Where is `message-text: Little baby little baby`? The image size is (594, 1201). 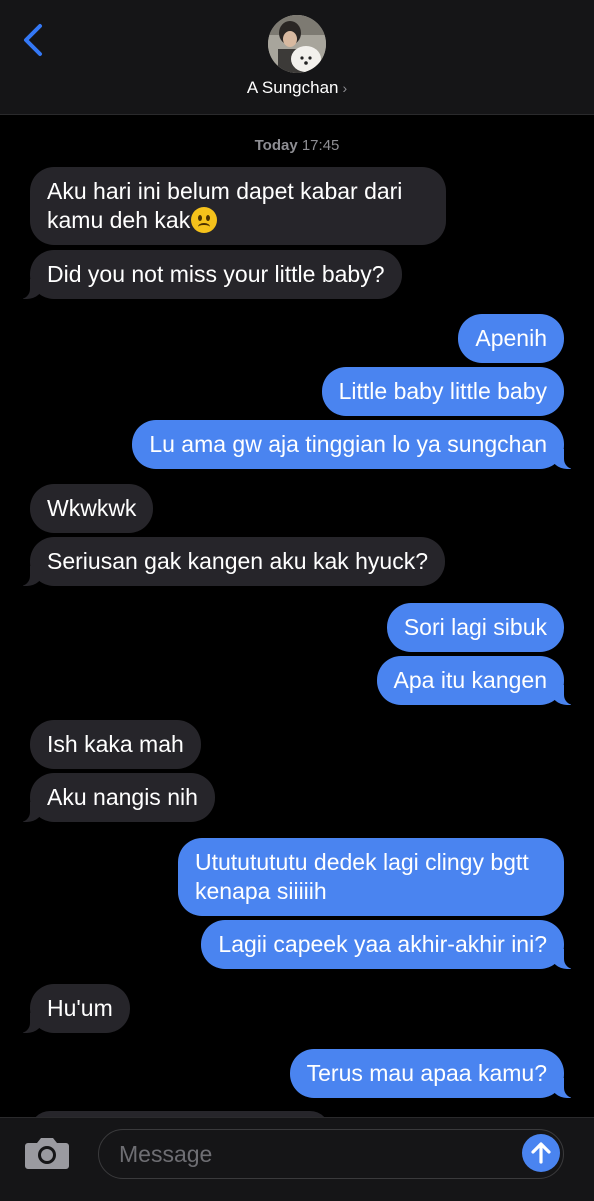
message-text: Little baby little baby is located at coordinates (442, 391).